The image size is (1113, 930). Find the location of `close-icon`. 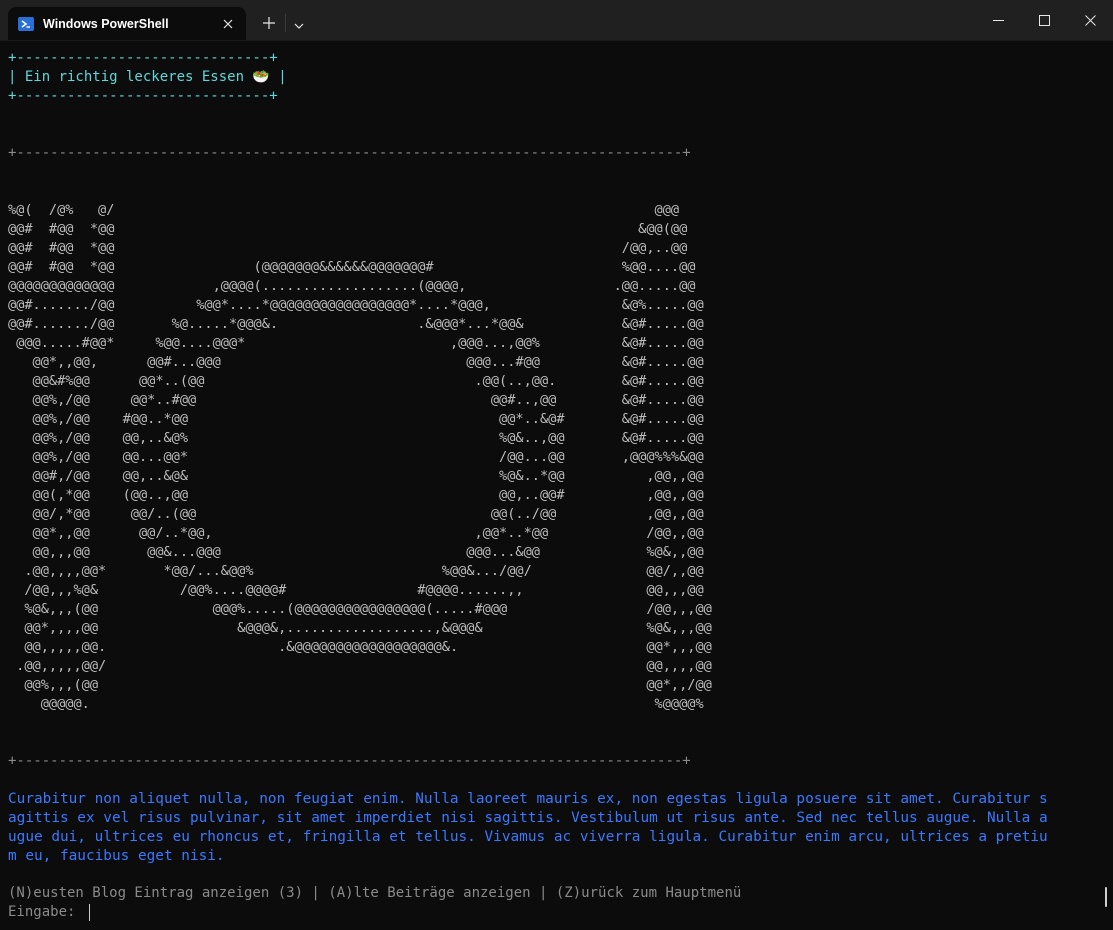

close-icon is located at coordinates (228, 24).